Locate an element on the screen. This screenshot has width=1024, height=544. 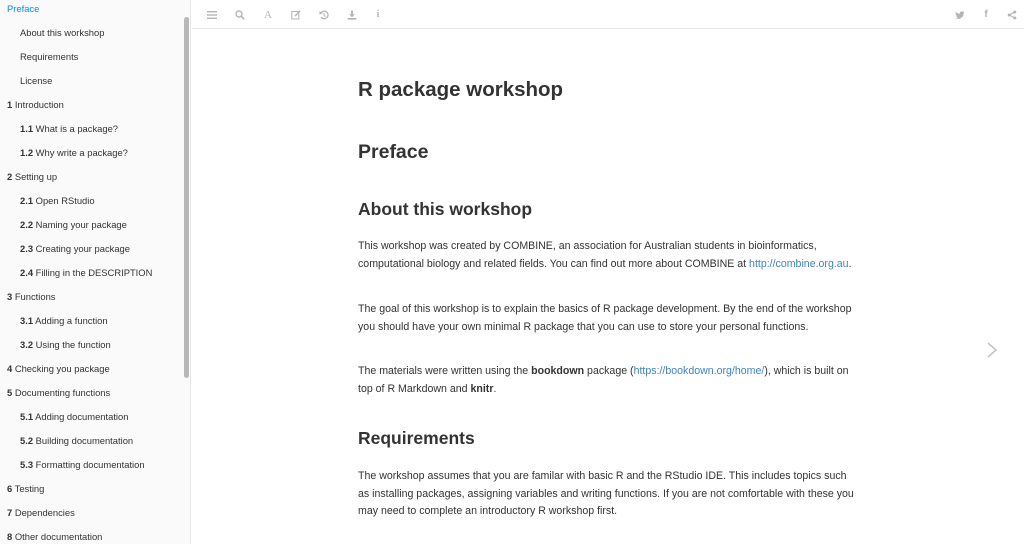
toc-item-label: License is located at coordinates (36, 80).